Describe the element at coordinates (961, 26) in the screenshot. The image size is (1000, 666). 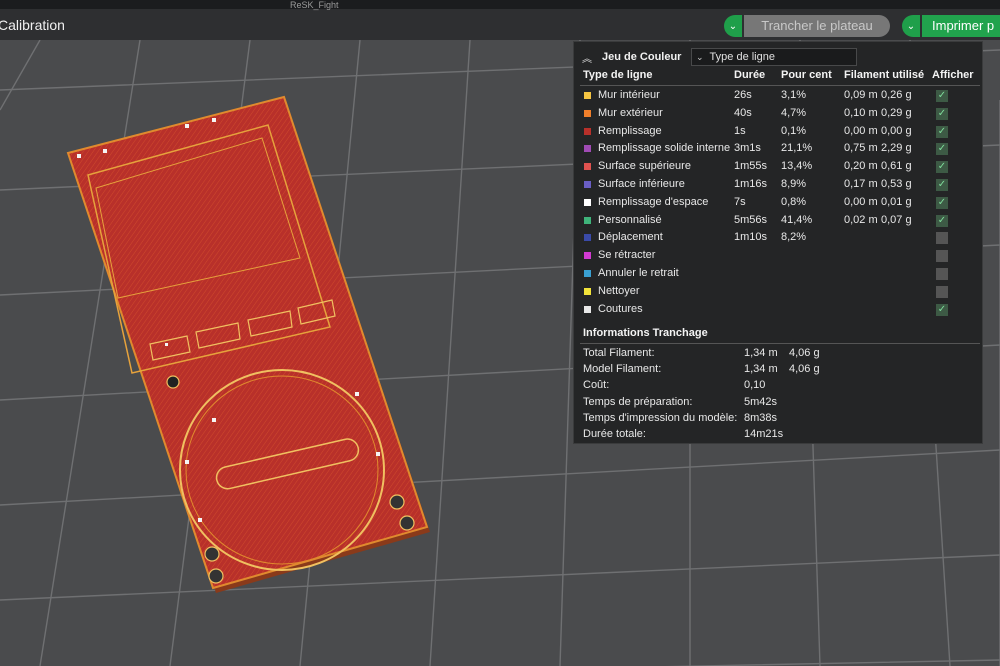
I see `print-plate-button: Imprimer p` at that location.